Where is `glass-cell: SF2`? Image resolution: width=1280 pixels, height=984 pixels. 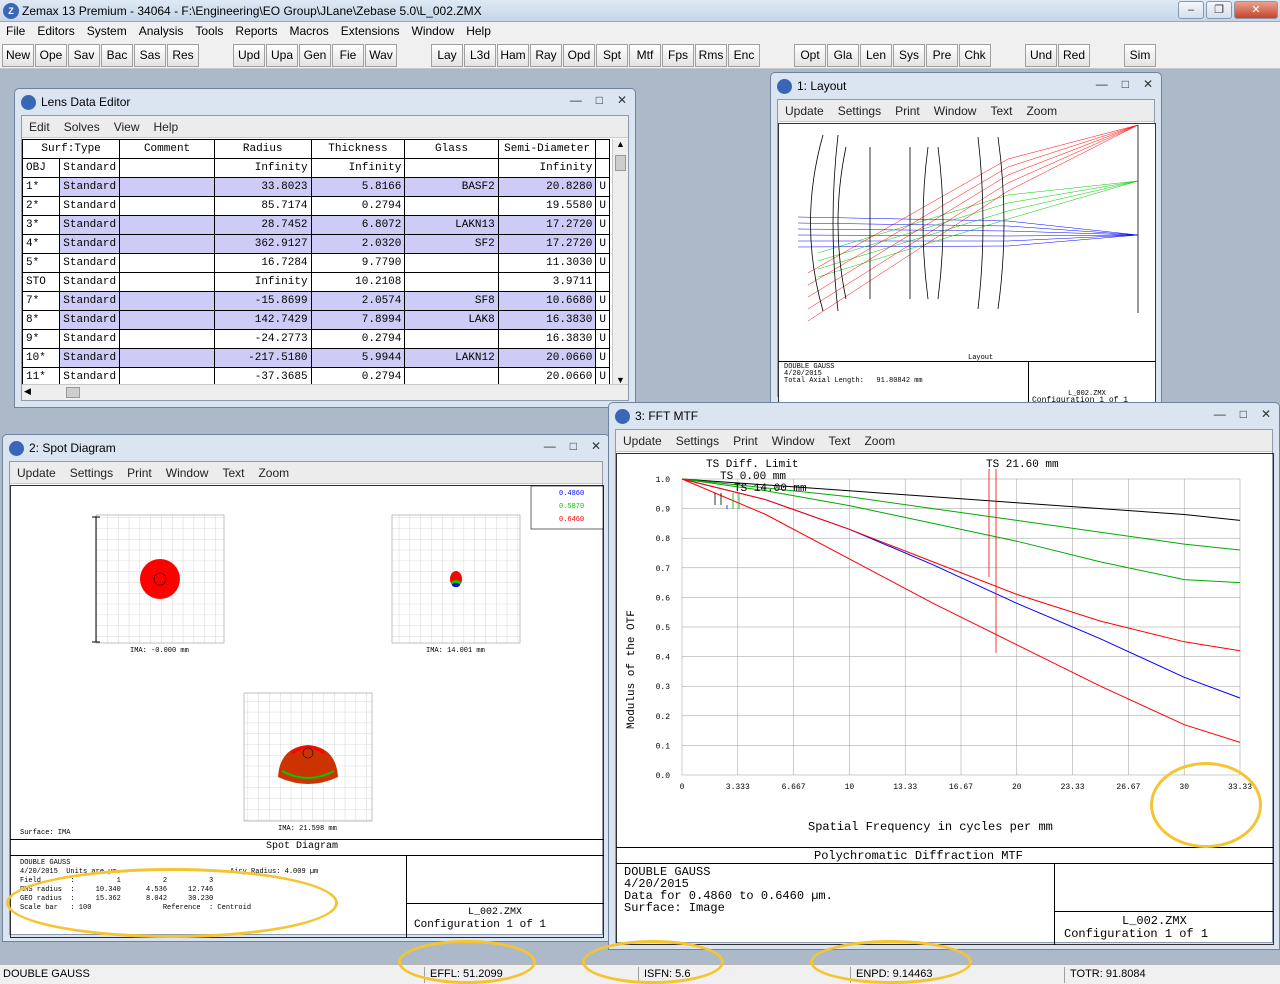 glass-cell: SF2 is located at coordinates (451, 244).